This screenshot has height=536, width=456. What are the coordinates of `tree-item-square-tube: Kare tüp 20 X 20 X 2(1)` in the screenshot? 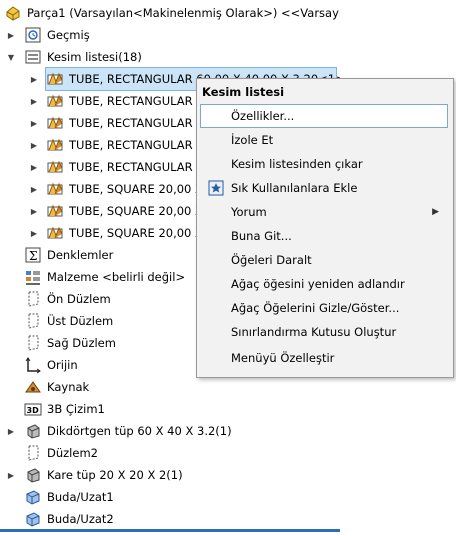 It's located at (103, 475).